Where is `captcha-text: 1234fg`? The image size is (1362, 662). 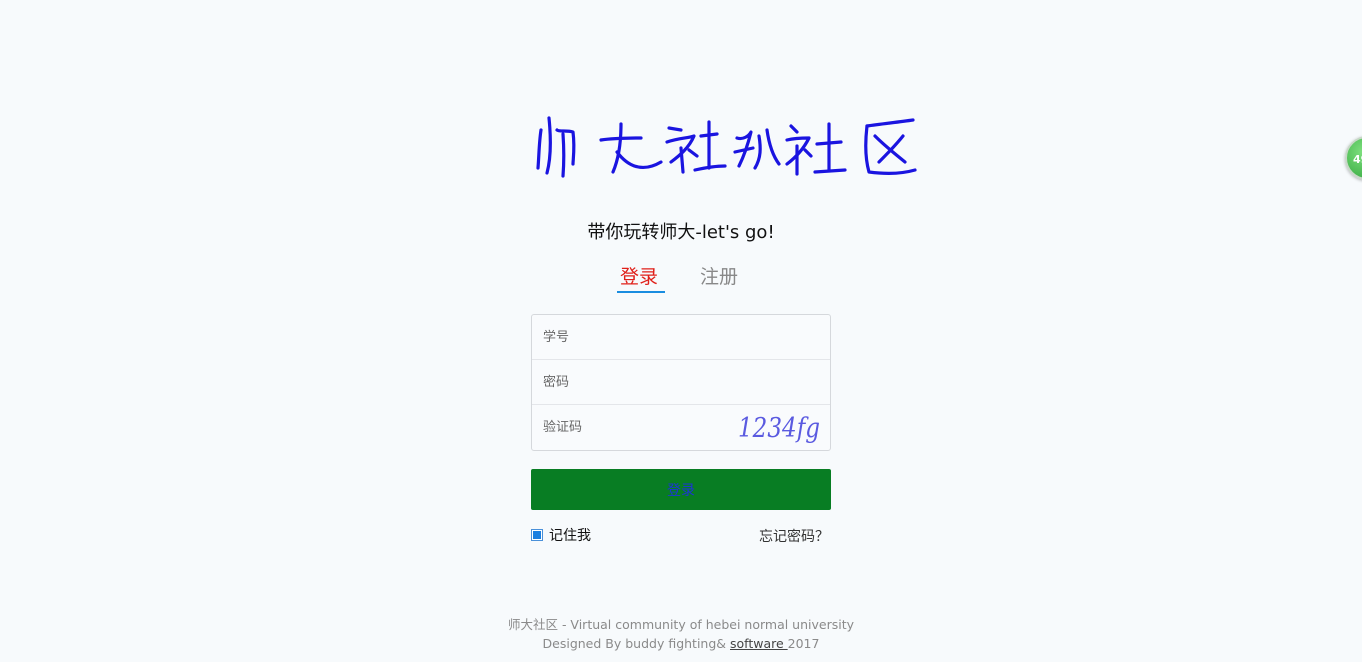 captcha-text: 1234fg is located at coordinates (779, 428).